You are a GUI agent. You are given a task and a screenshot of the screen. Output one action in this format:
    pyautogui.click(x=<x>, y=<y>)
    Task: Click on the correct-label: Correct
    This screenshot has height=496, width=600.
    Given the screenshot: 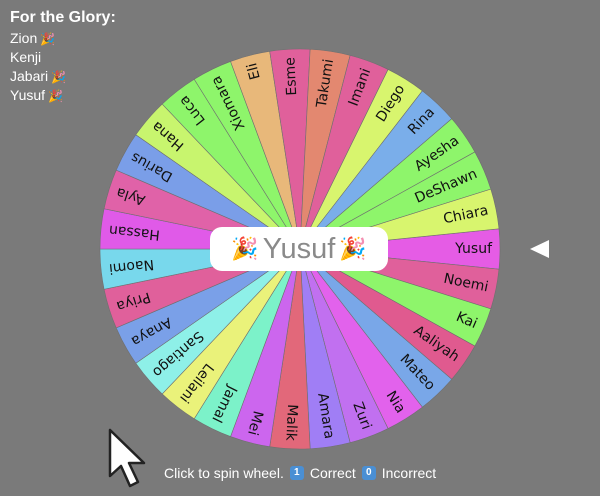 What is the action you would take?
    pyautogui.click(x=332, y=473)
    